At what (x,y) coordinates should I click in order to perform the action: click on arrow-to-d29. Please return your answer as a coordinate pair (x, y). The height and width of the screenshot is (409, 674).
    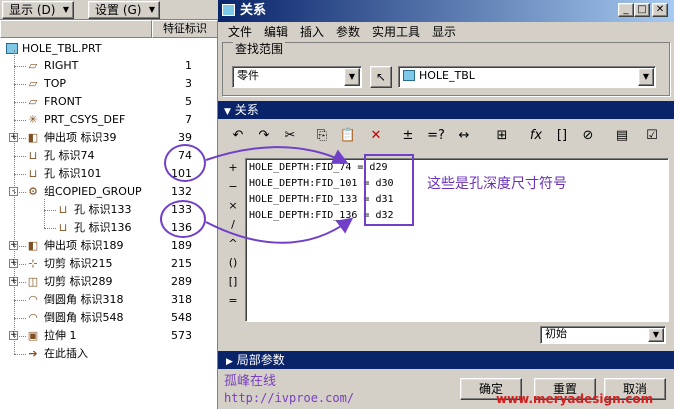
    Looking at the image, I should click on (277, 155).